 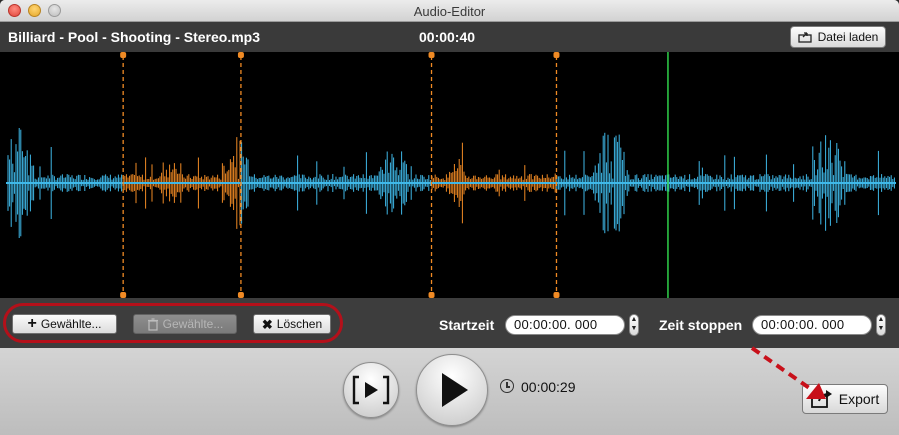 I want to click on file-name: Billiard - Pool - Shooting - Stereo.mp3, so click(x=134, y=37).